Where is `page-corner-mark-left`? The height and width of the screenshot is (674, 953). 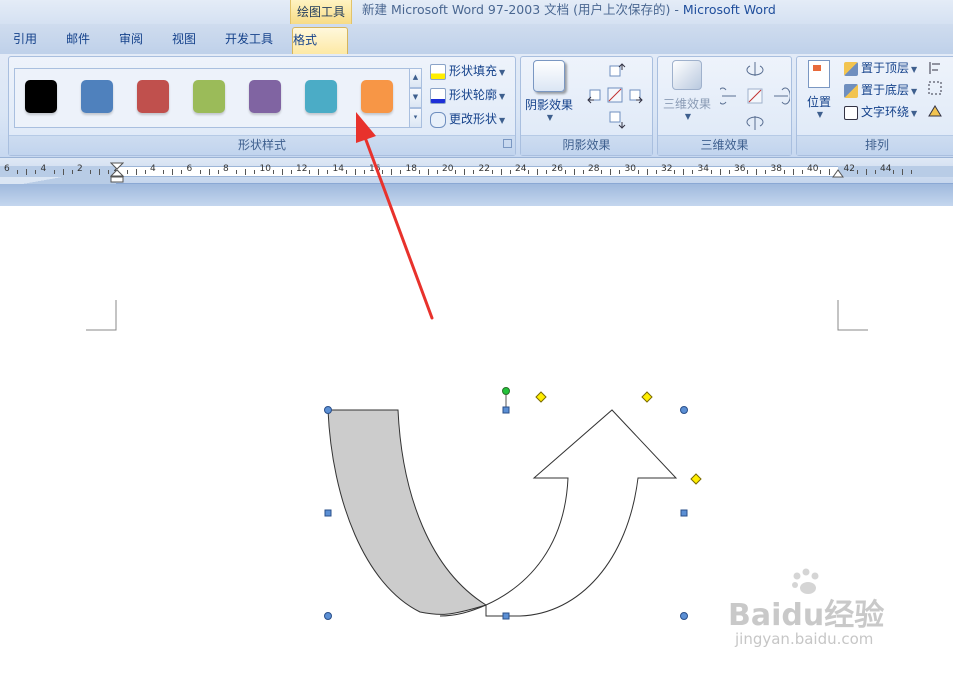
page-corner-mark-left is located at coordinates (101, 315).